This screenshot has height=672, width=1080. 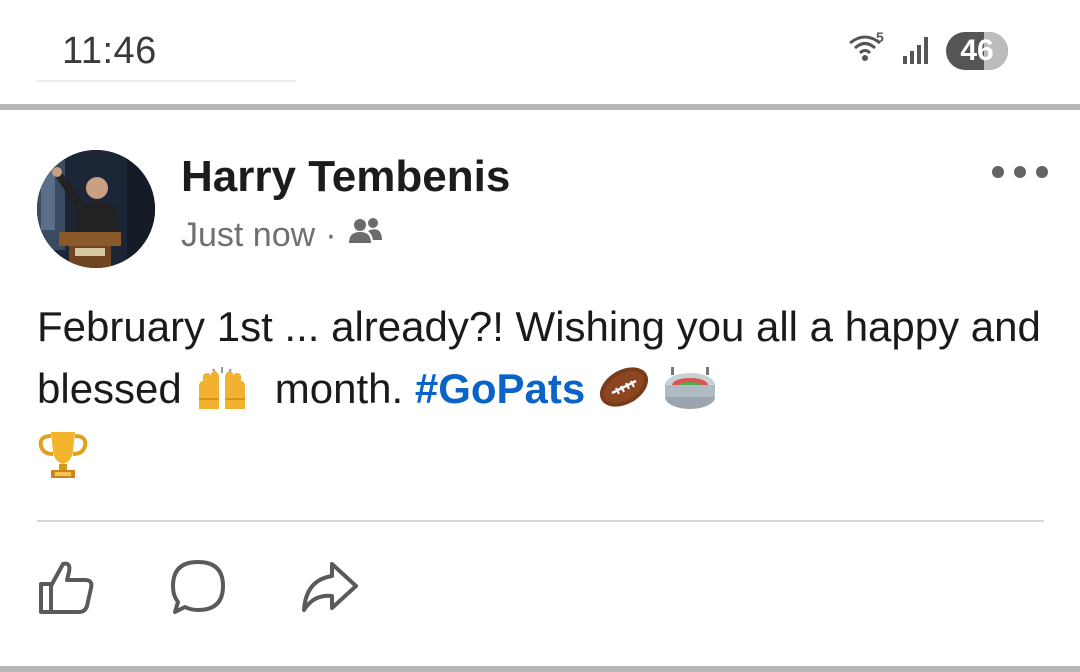 I want to click on post-actions, so click(x=198, y=587).